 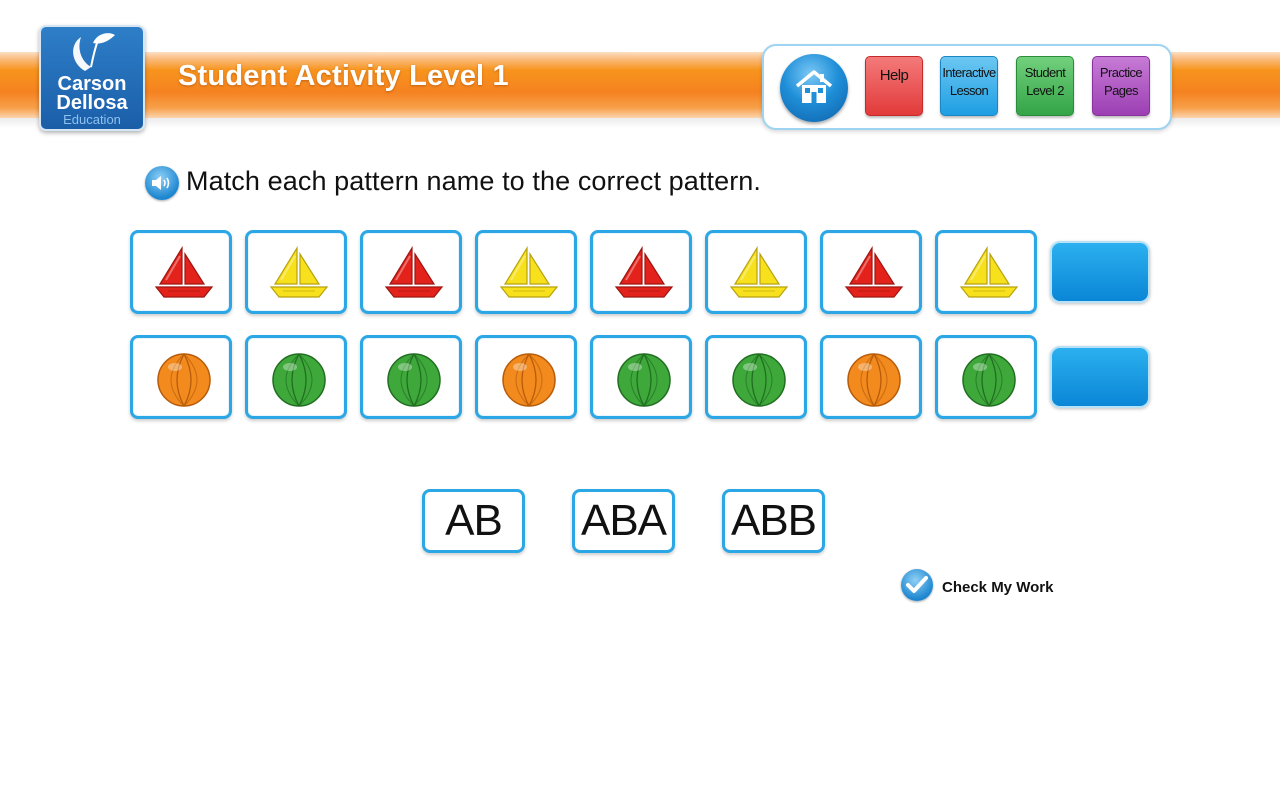 I want to click on choice-abb: ABB, so click(x=773, y=521).